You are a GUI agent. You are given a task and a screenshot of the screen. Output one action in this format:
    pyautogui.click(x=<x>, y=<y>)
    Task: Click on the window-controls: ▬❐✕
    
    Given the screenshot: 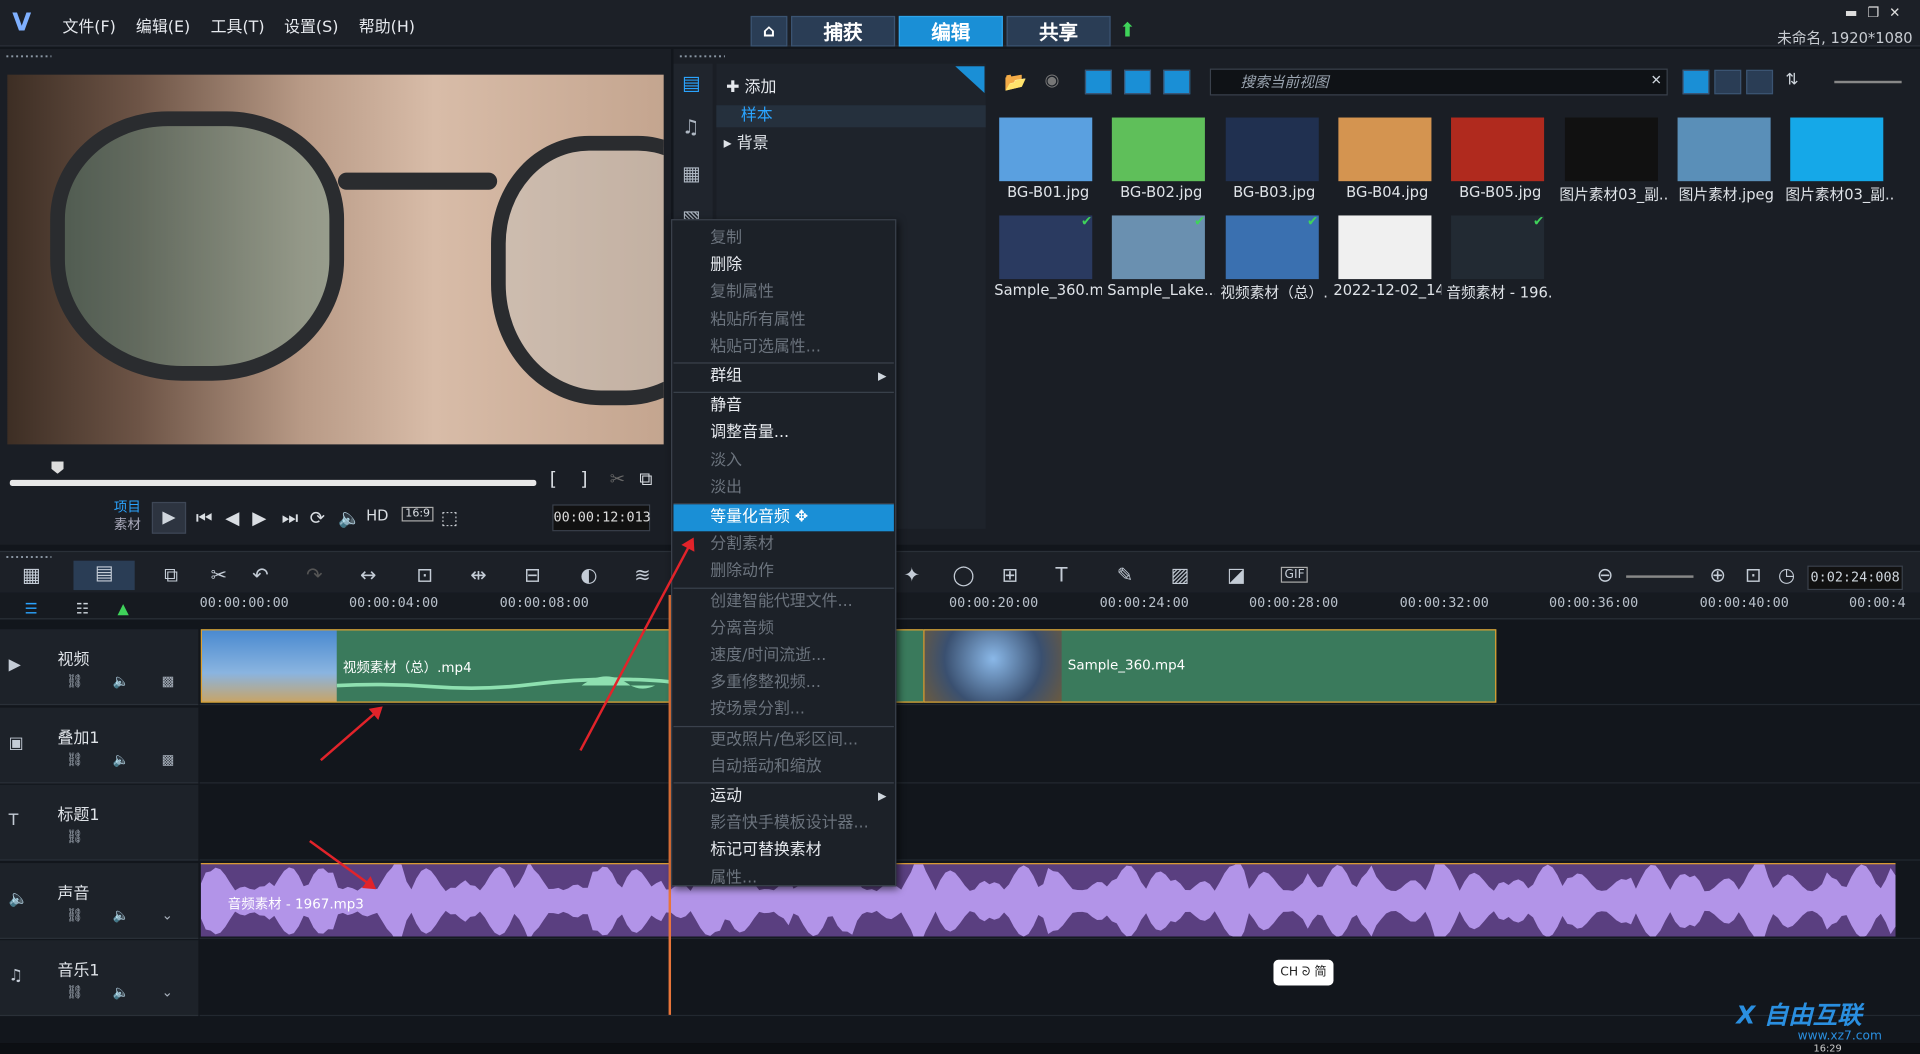 What is the action you would take?
    pyautogui.click(x=1877, y=13)
    